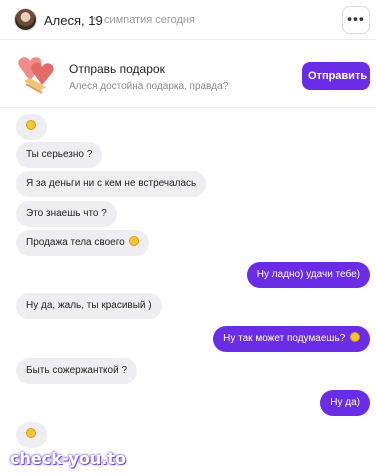 The image size is (376, 475). I want to click on message-text: Ну ладно) удачи тебе), so click(308, 274).